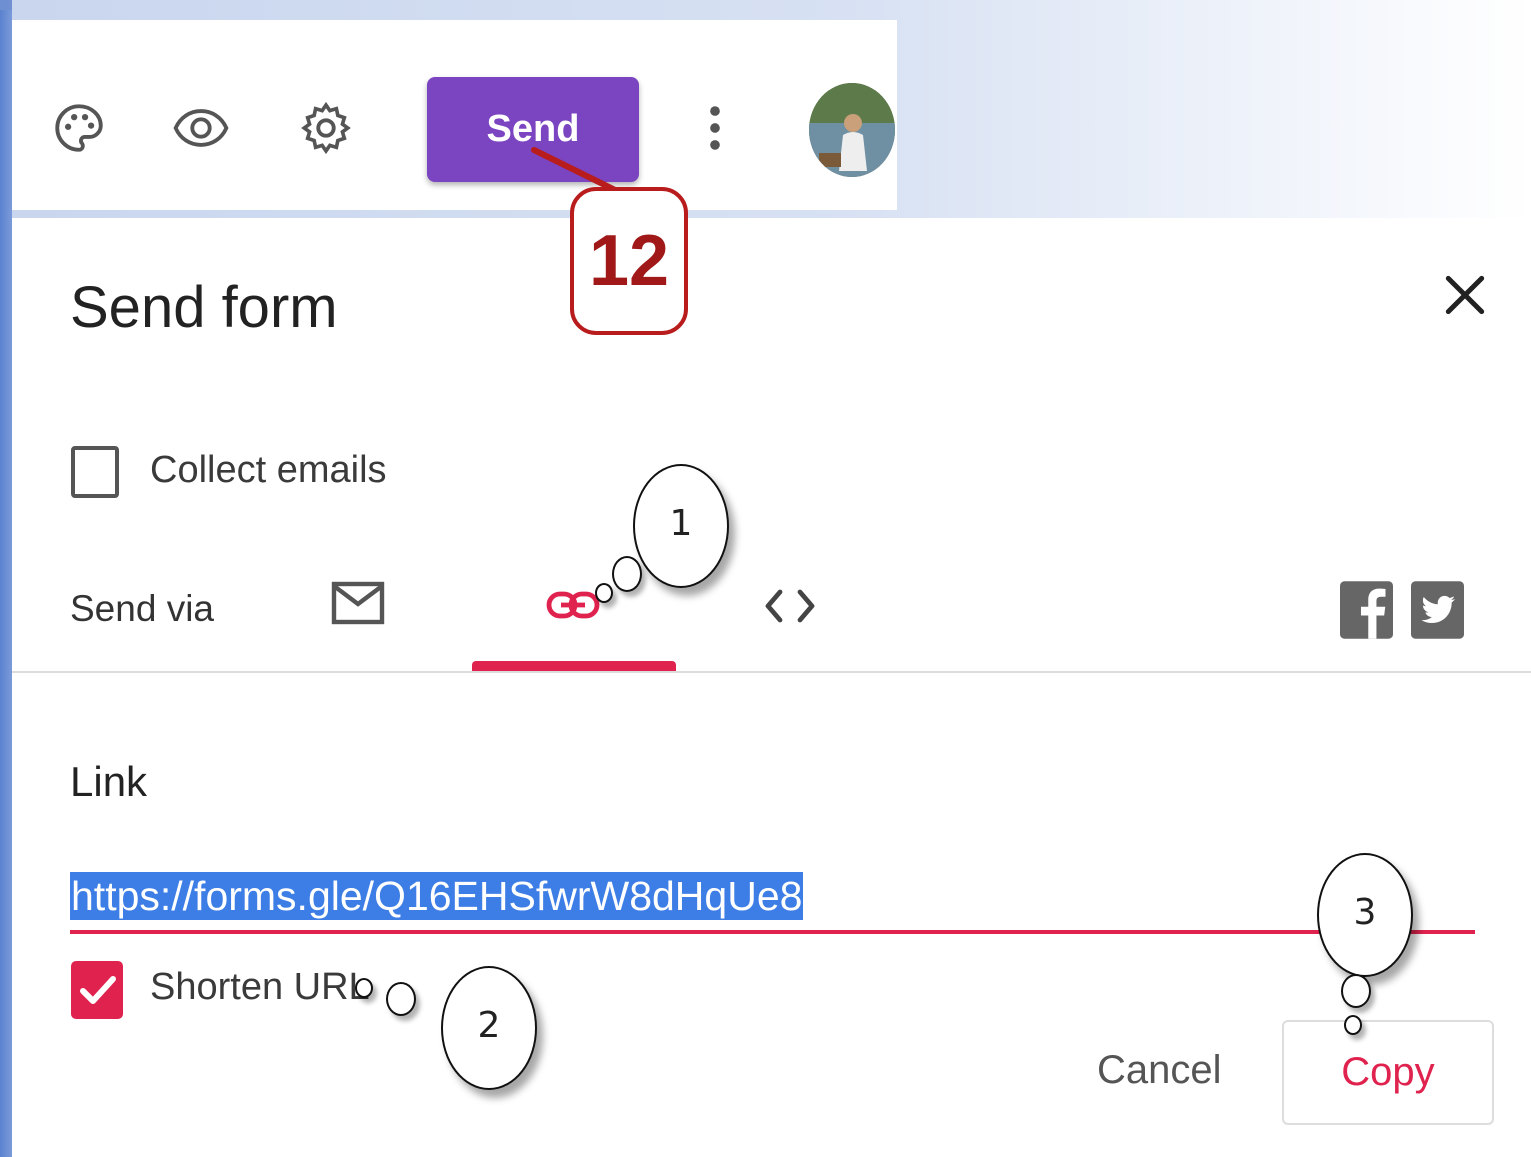  I want to click on checkmark-icon, so click(98, 990).